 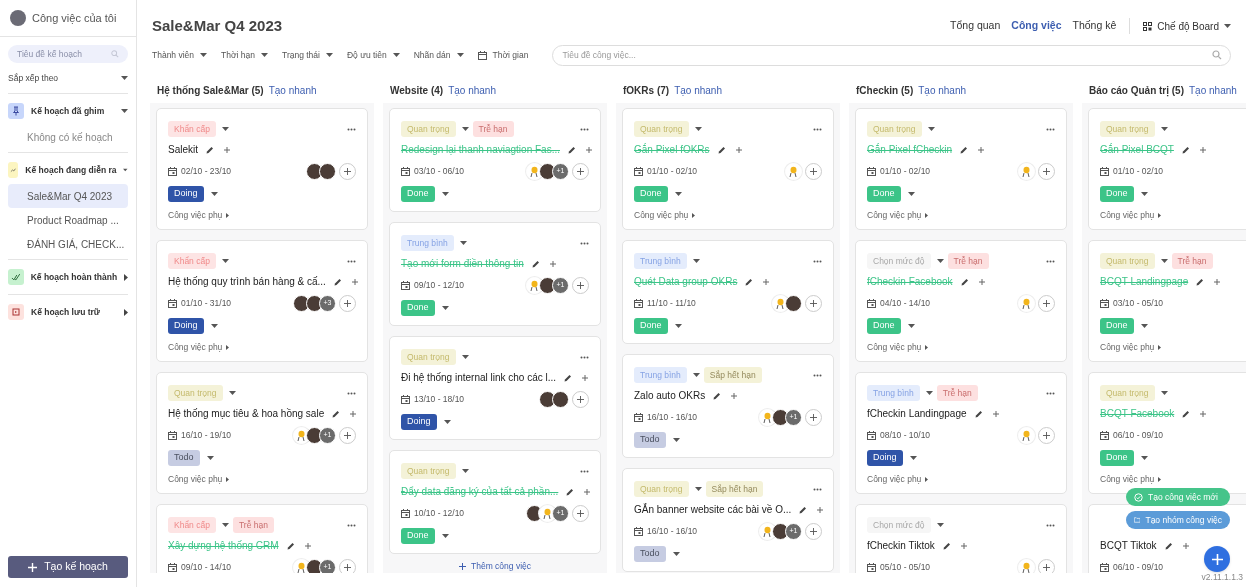 I want to click on plan-item: Sale&Mar Q4 2023, so click(x=68, y=196).